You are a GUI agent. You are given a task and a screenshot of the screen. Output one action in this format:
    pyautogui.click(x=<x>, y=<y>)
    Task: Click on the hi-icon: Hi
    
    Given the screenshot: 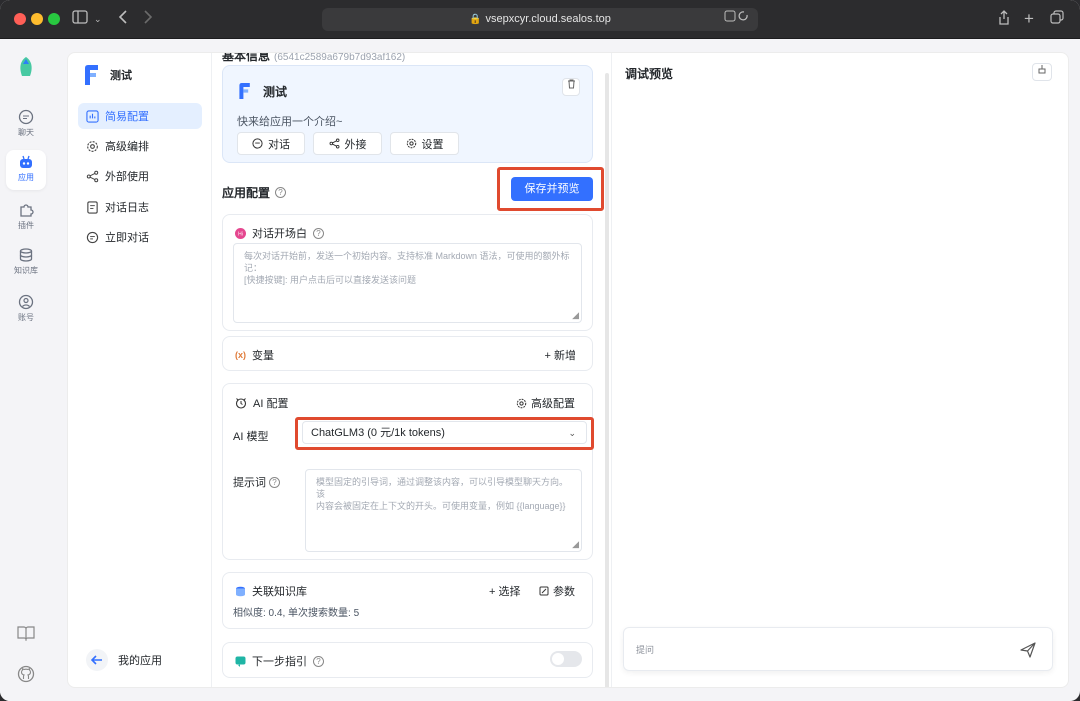 What is the action you would take?
    pyautogui.click(x=240, y=233)
    